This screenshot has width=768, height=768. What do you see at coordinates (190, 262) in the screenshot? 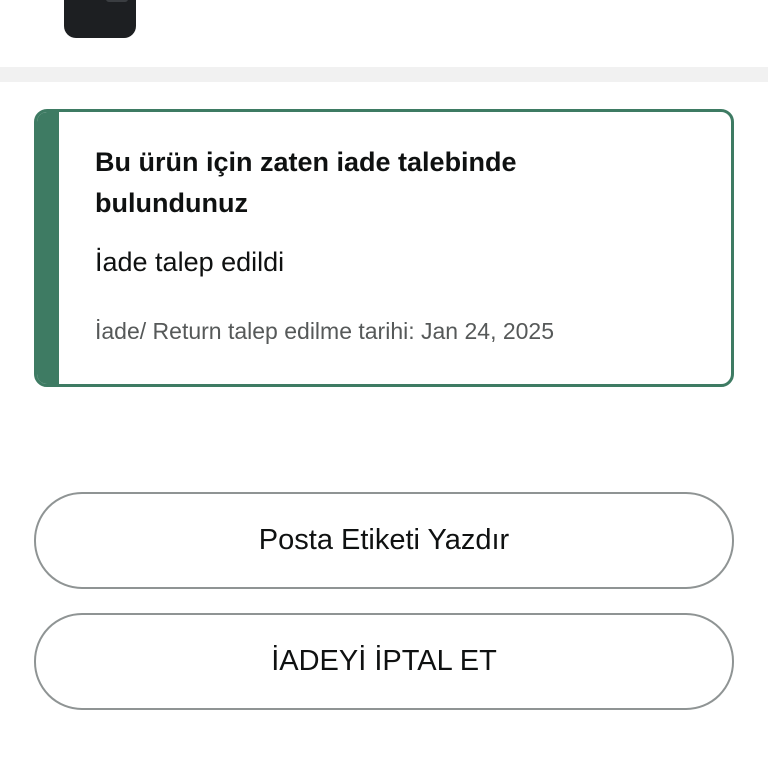
I see `return-status-text: İade talep edildi` at bounding box center [190, 262].